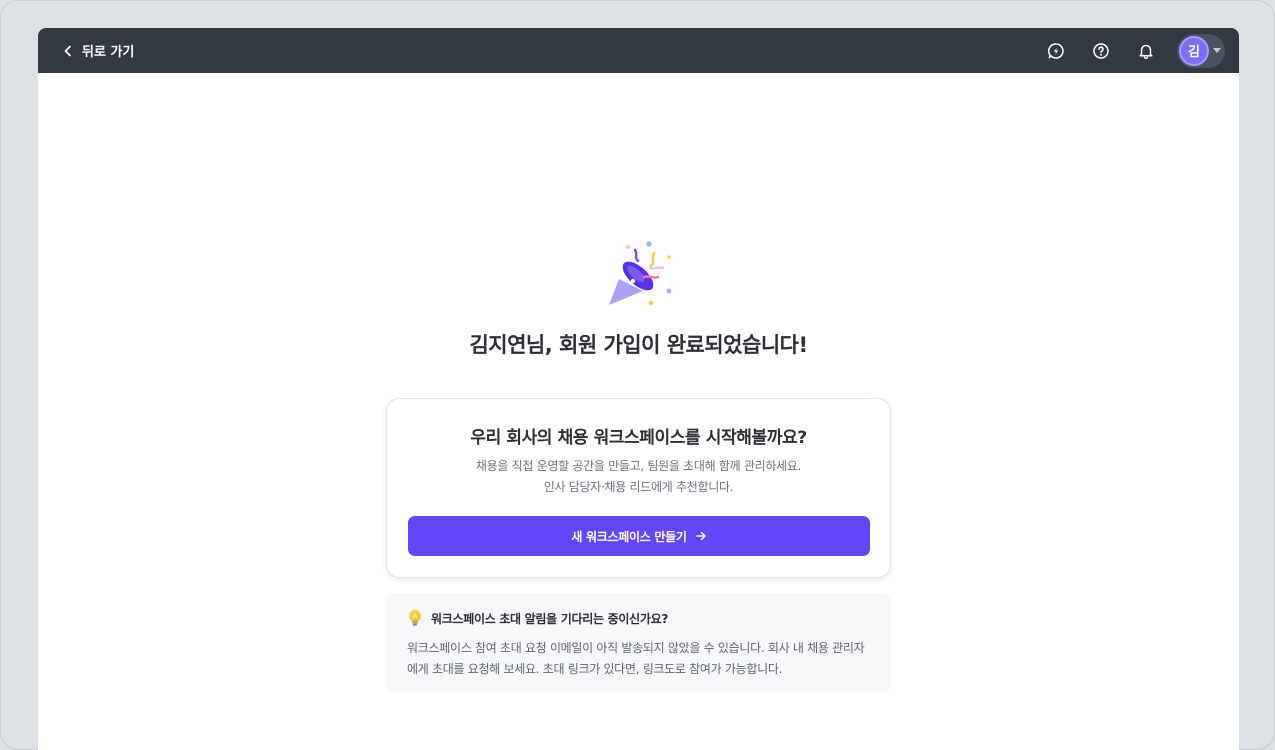 The image size is (1275, 750). I want to click on chevron-left-icon, so click(67, 50).